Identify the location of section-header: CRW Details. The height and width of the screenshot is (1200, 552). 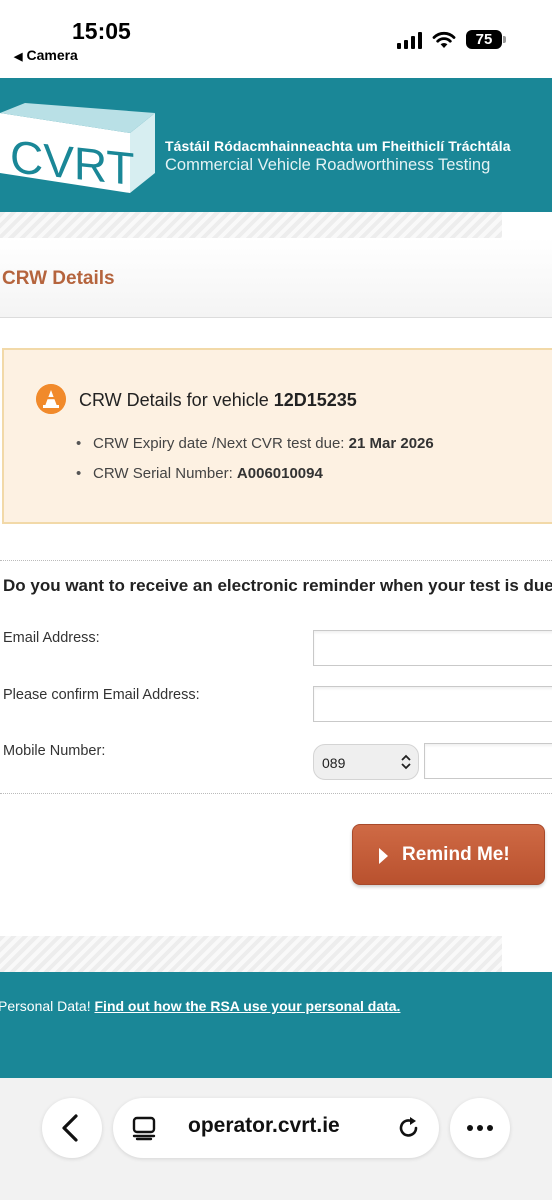
(276, 278).